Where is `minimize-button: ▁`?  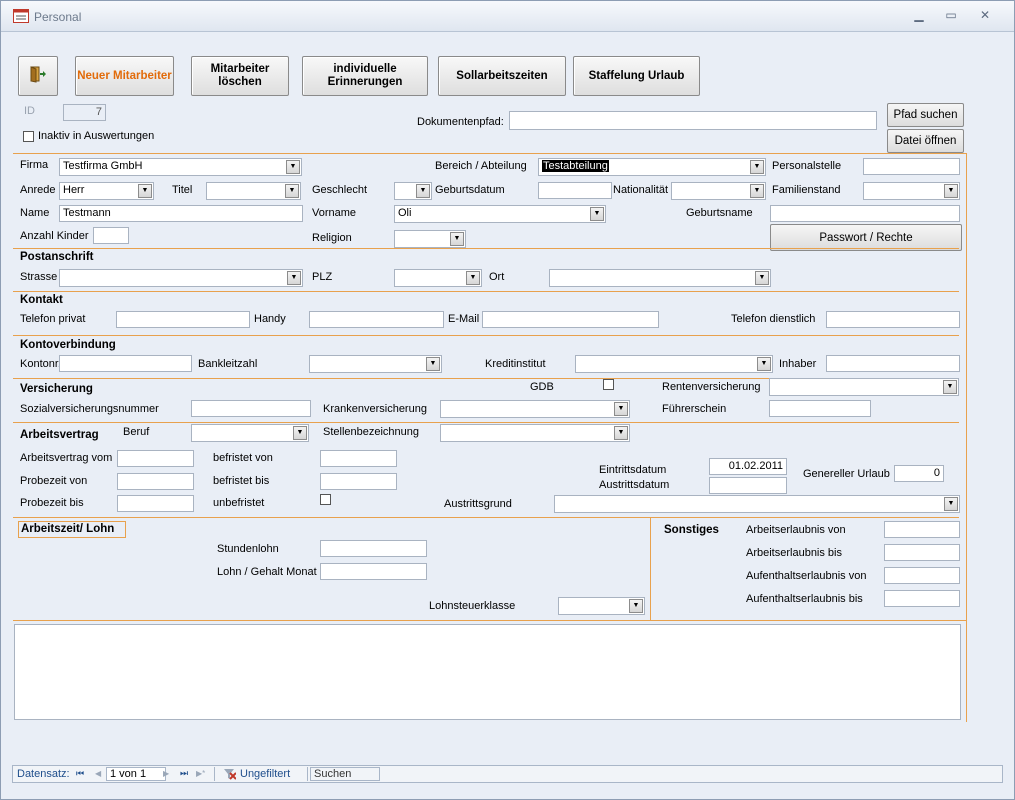
minimize-button: ▁ is located at coordinates (919, 15).